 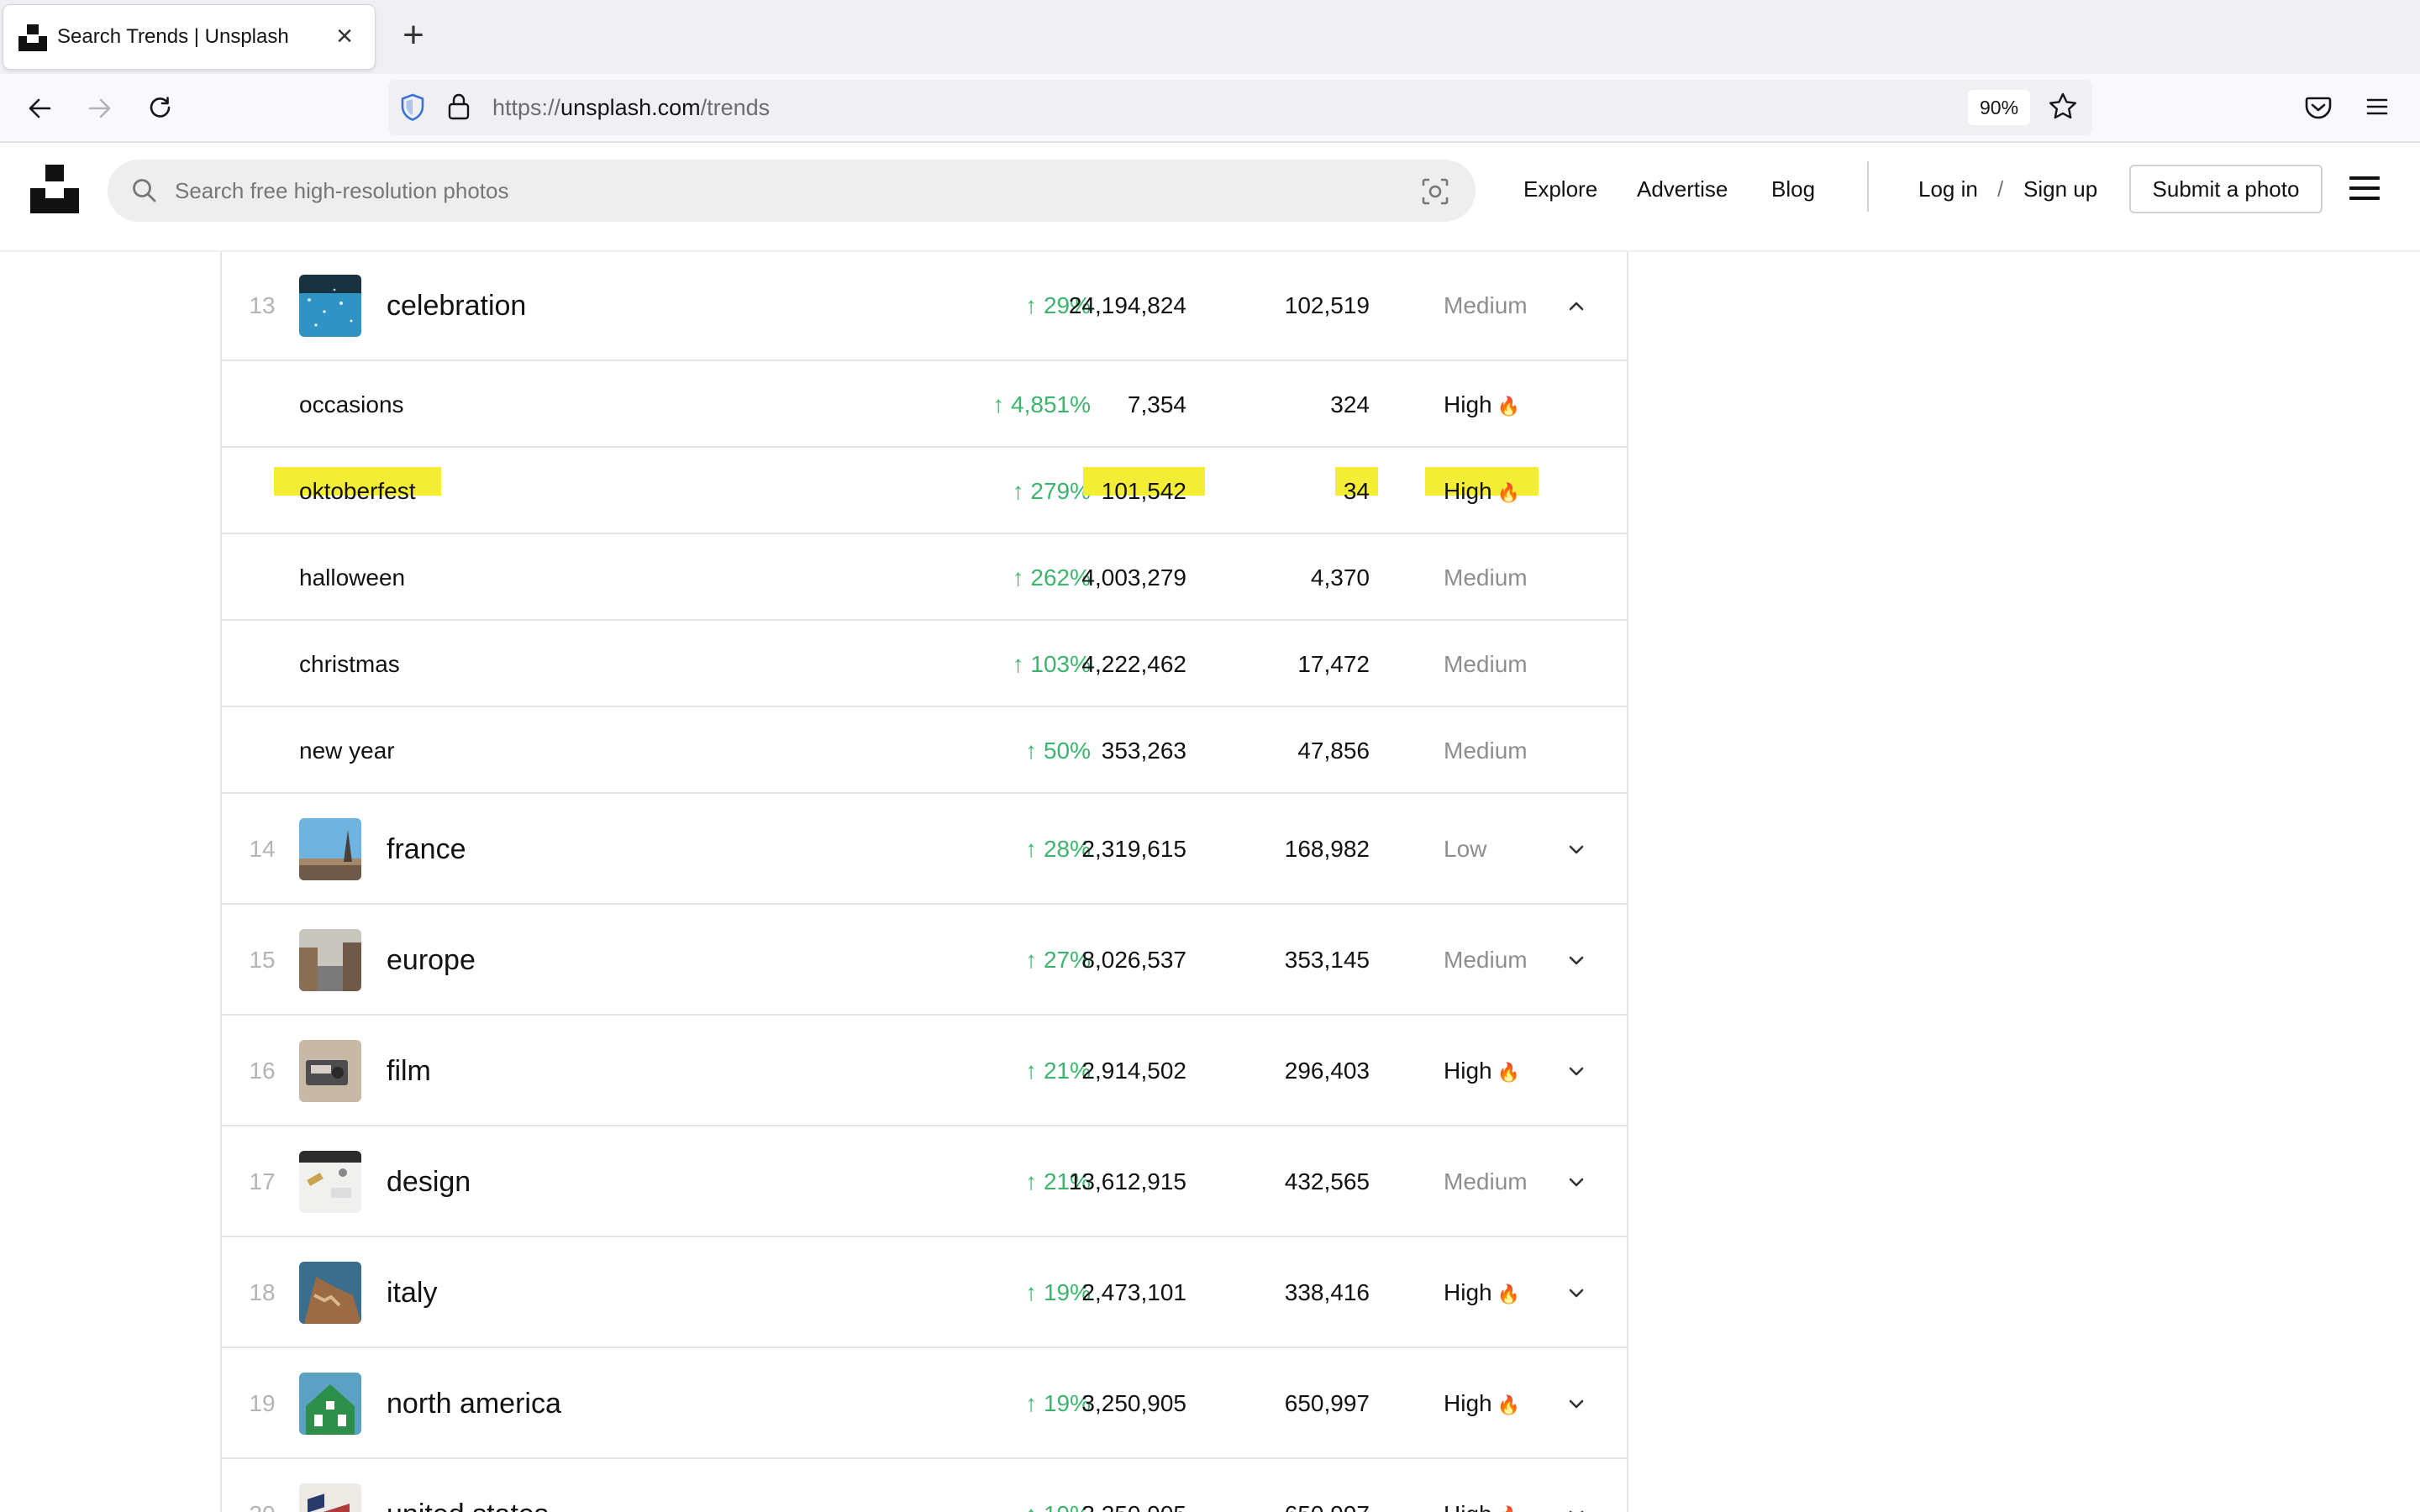 I want to click on search-bar, so click(x=792, y=191).